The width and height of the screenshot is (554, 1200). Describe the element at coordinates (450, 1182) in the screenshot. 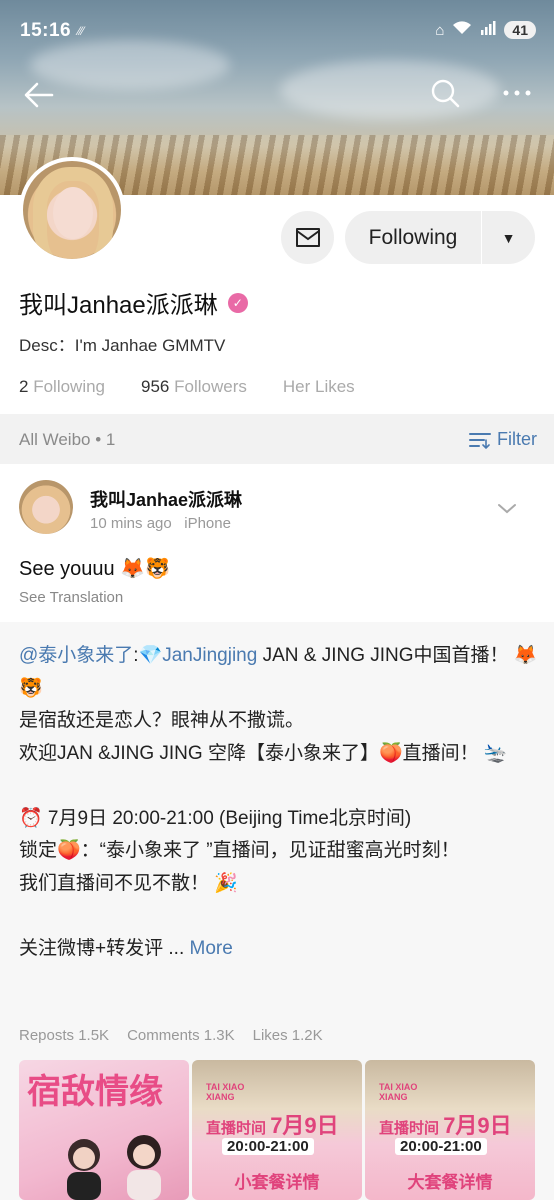

I see `package-label: 大套餐详情` at that location.